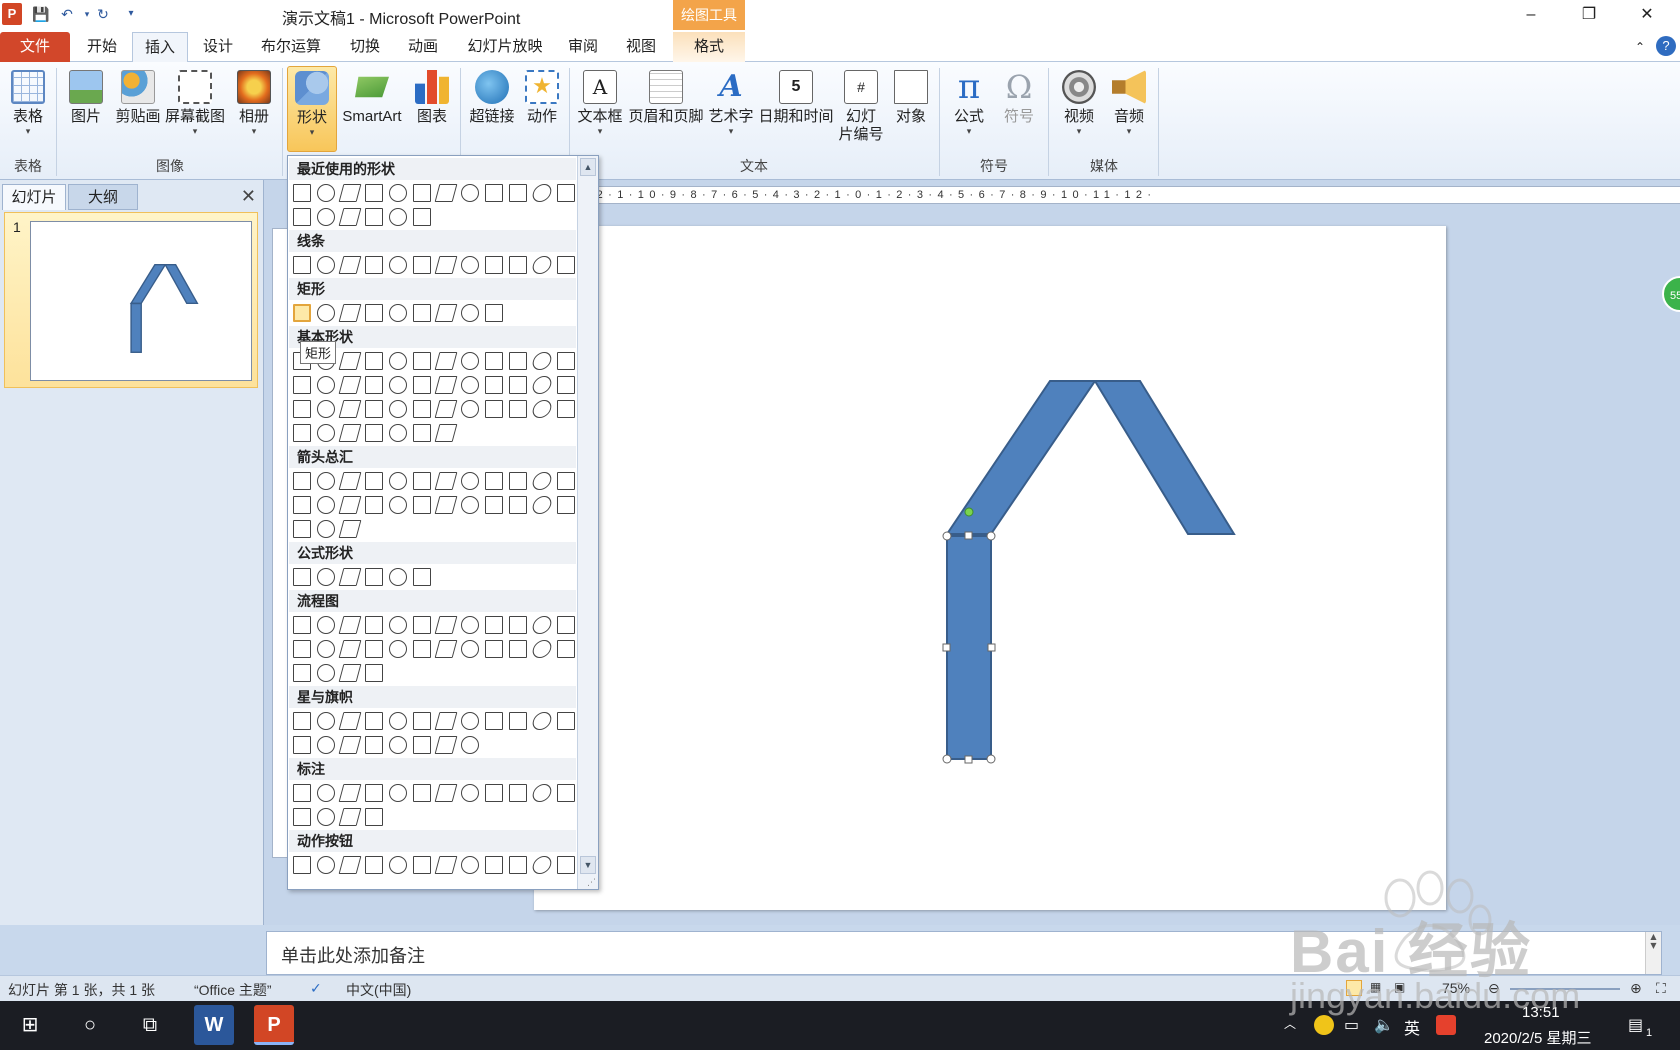 The height and width of the screenshot is (1050, 1680). I want to click on recent-shapes-row, so click(434, 195).